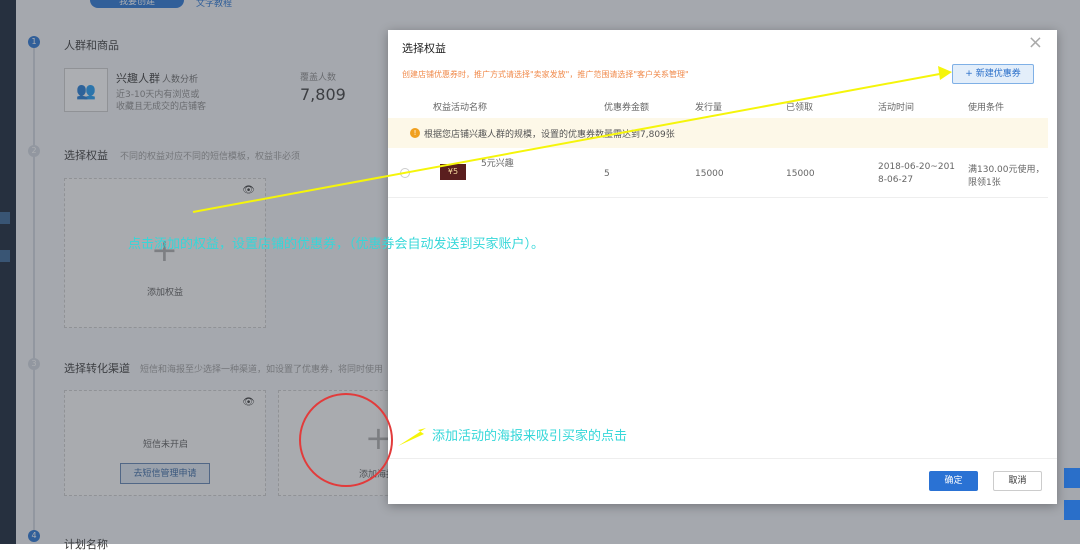  Describe the element at coordinates (346, 440) in the screenshot. I see `highlight-circle` at that location.